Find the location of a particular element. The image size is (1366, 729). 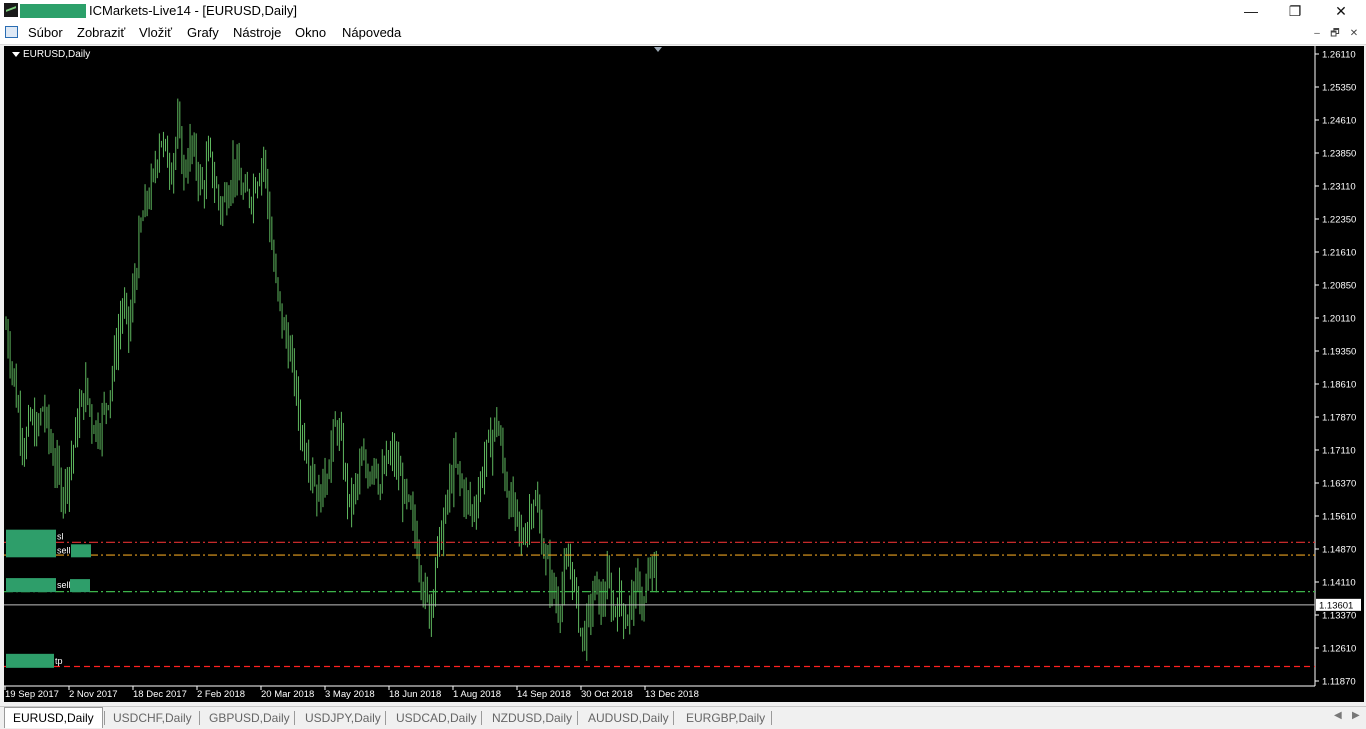

window-title: ICMarkets-Live14 - [EURUSD,Daily] is located at coordinates (193, 10).